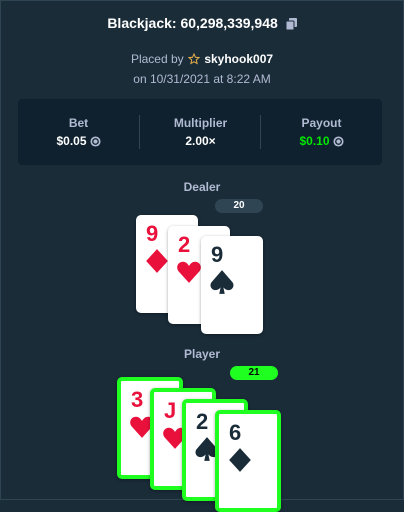 The height and width of the screenshot is (512, 404). What do you see at coordinates (189, 274) in the screenshot?
I see `heart-suit-icon` at bounding box center [189, 274].